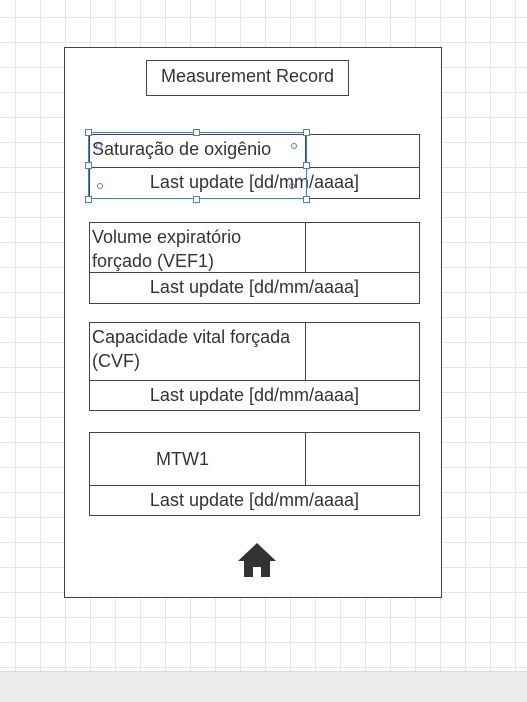 This screenshot has width=527, height=702. I want to click on record-value-cvf, so click(362, 351).